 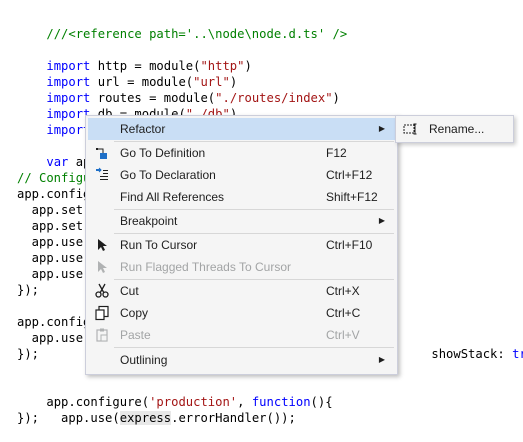 I want to click on shortcut-label: F12, so click(x=336, y=153).